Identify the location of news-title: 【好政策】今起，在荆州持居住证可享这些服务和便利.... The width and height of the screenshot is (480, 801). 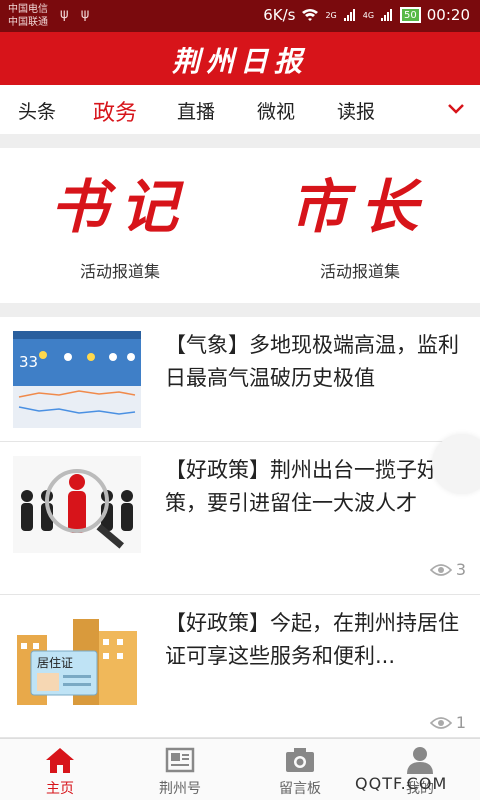
(312, 639).